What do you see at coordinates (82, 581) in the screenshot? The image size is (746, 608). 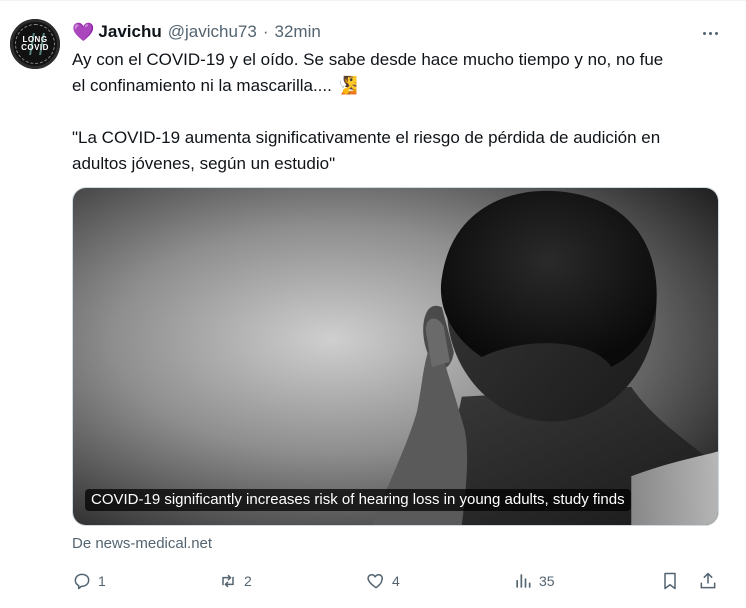 I see `reply-icon` at bounding box center [82, 581].